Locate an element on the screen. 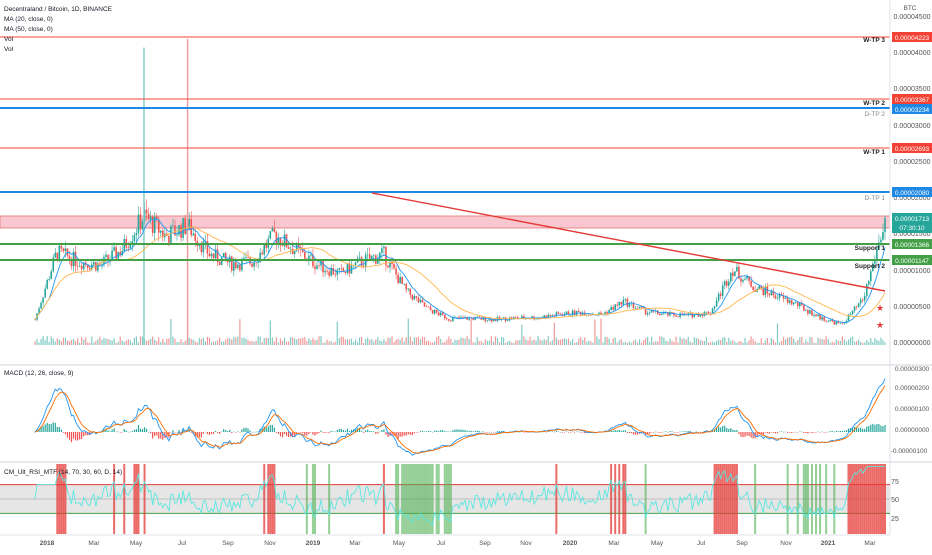 The width and height of the screenshot is (932, 555). macd-tick: -0.00000100 is located at coordinates (909, 451).